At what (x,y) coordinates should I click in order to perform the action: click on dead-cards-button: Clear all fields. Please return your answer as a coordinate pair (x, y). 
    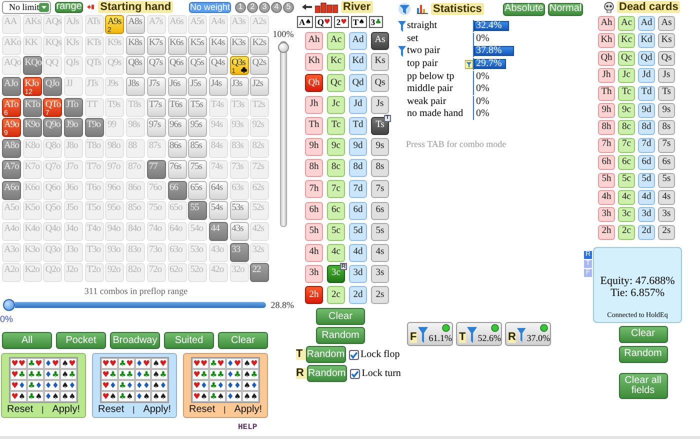
    Looking at the image, I should click on (643, 385).